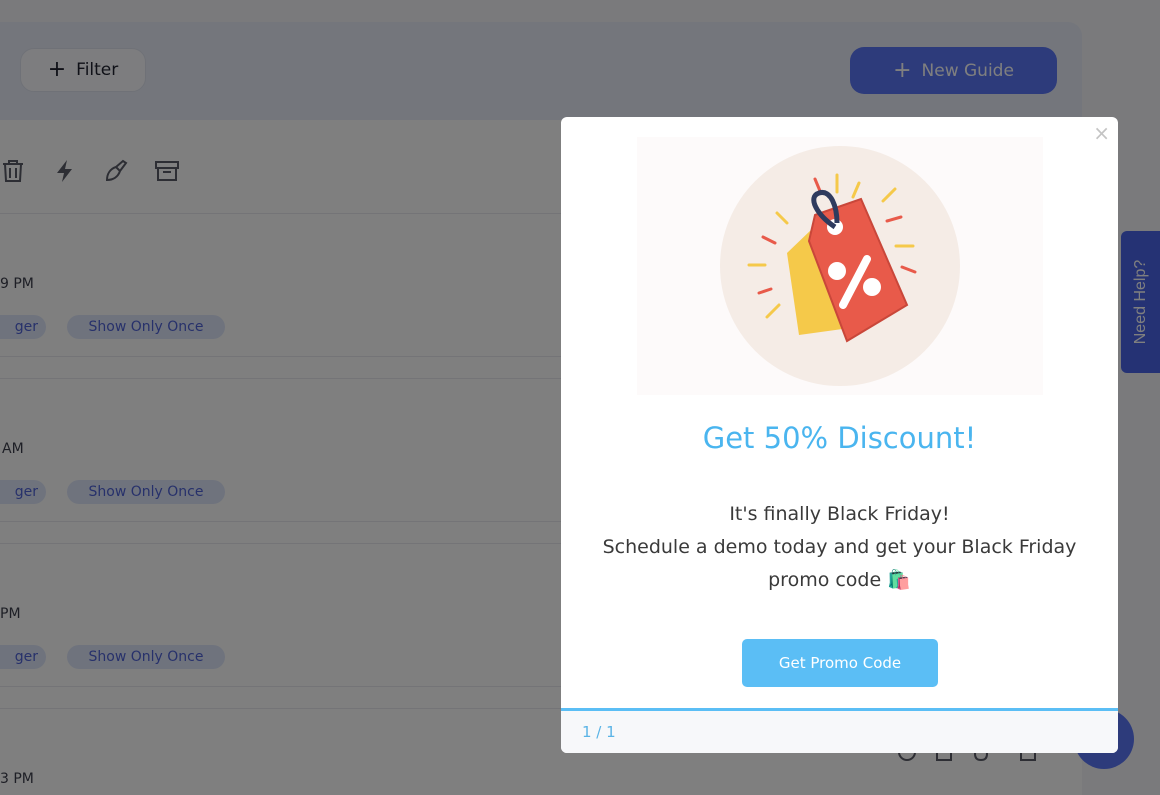 This screenshot has height=795, width=1160. Describe the element at coordinates (840, 663) in the screenshot. I see `get-promo-code-button: Get Promo Code` at that location.